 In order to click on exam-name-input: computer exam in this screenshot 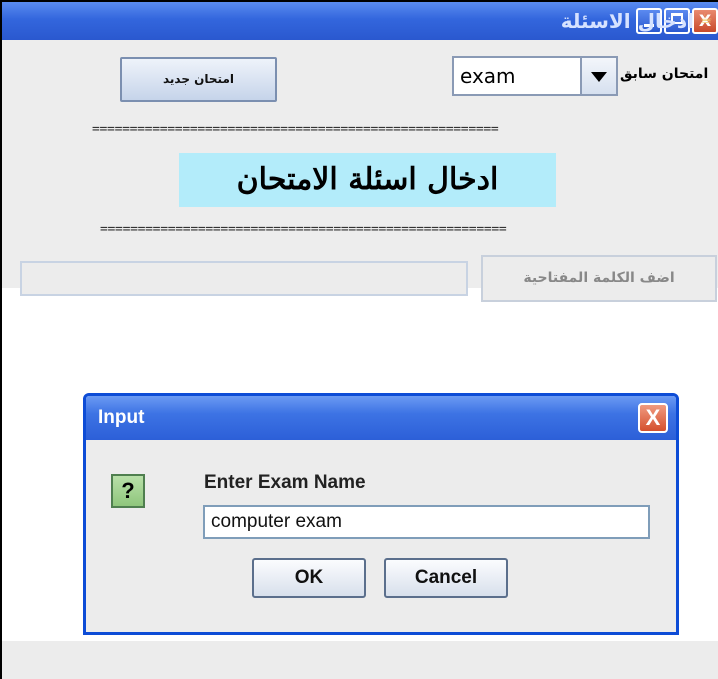, I will do `click(426, 522)`.